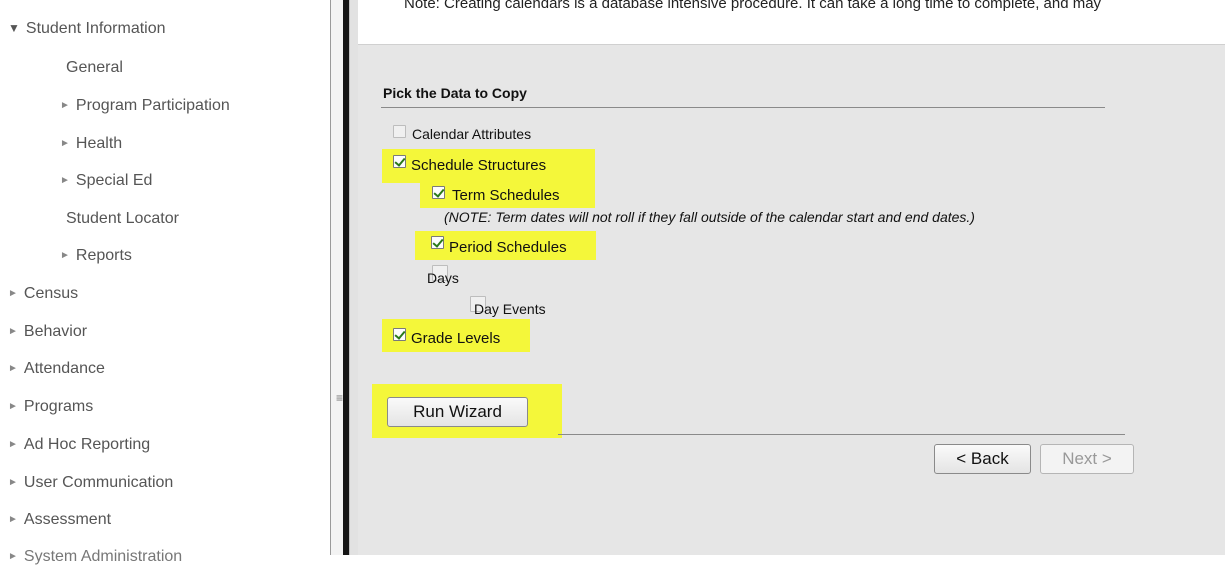 The width and height of the screenshot is (1225, 566). I want to click on grade-levels-label: Grade Levels, so click(455, 338).